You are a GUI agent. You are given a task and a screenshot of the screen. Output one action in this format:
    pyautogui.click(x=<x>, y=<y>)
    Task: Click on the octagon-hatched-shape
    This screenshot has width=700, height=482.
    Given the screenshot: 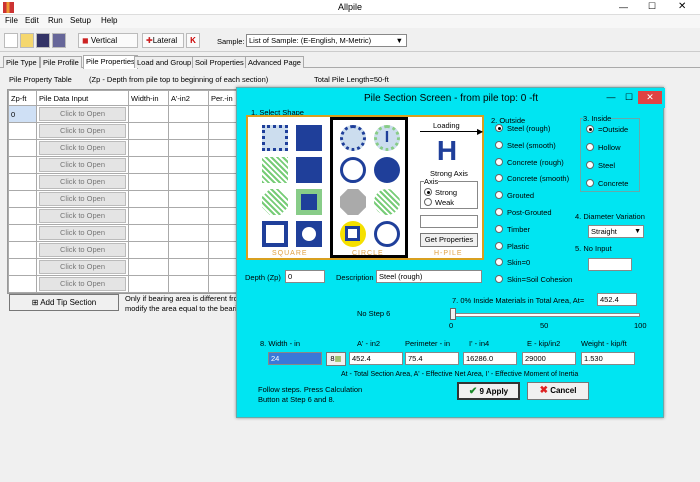 What is the action you would take?
    pyautogui.click(x=275, y=202)
    